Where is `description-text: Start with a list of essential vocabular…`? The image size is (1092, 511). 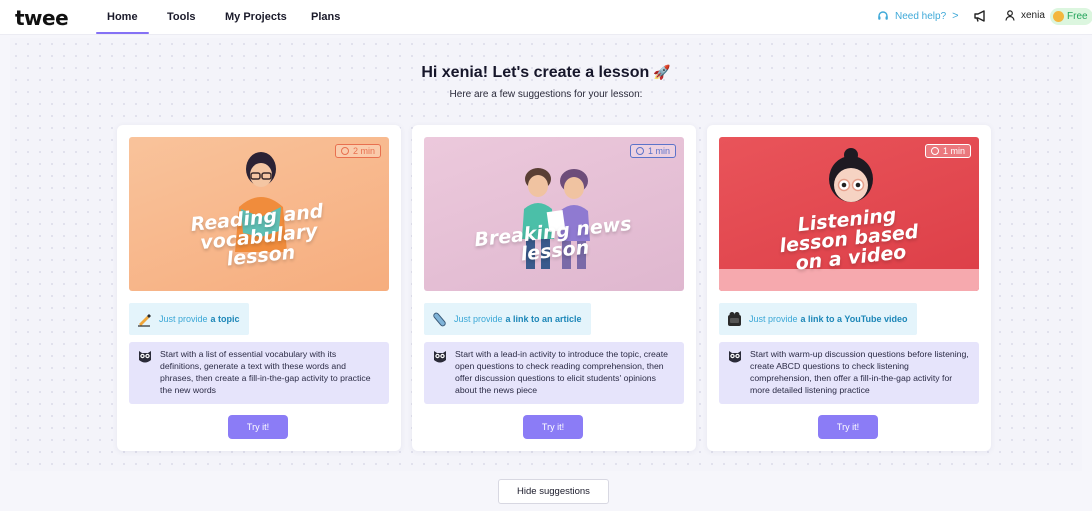
description-text: Start with a list of essential vocabular… is located at coordinates (265, 372).